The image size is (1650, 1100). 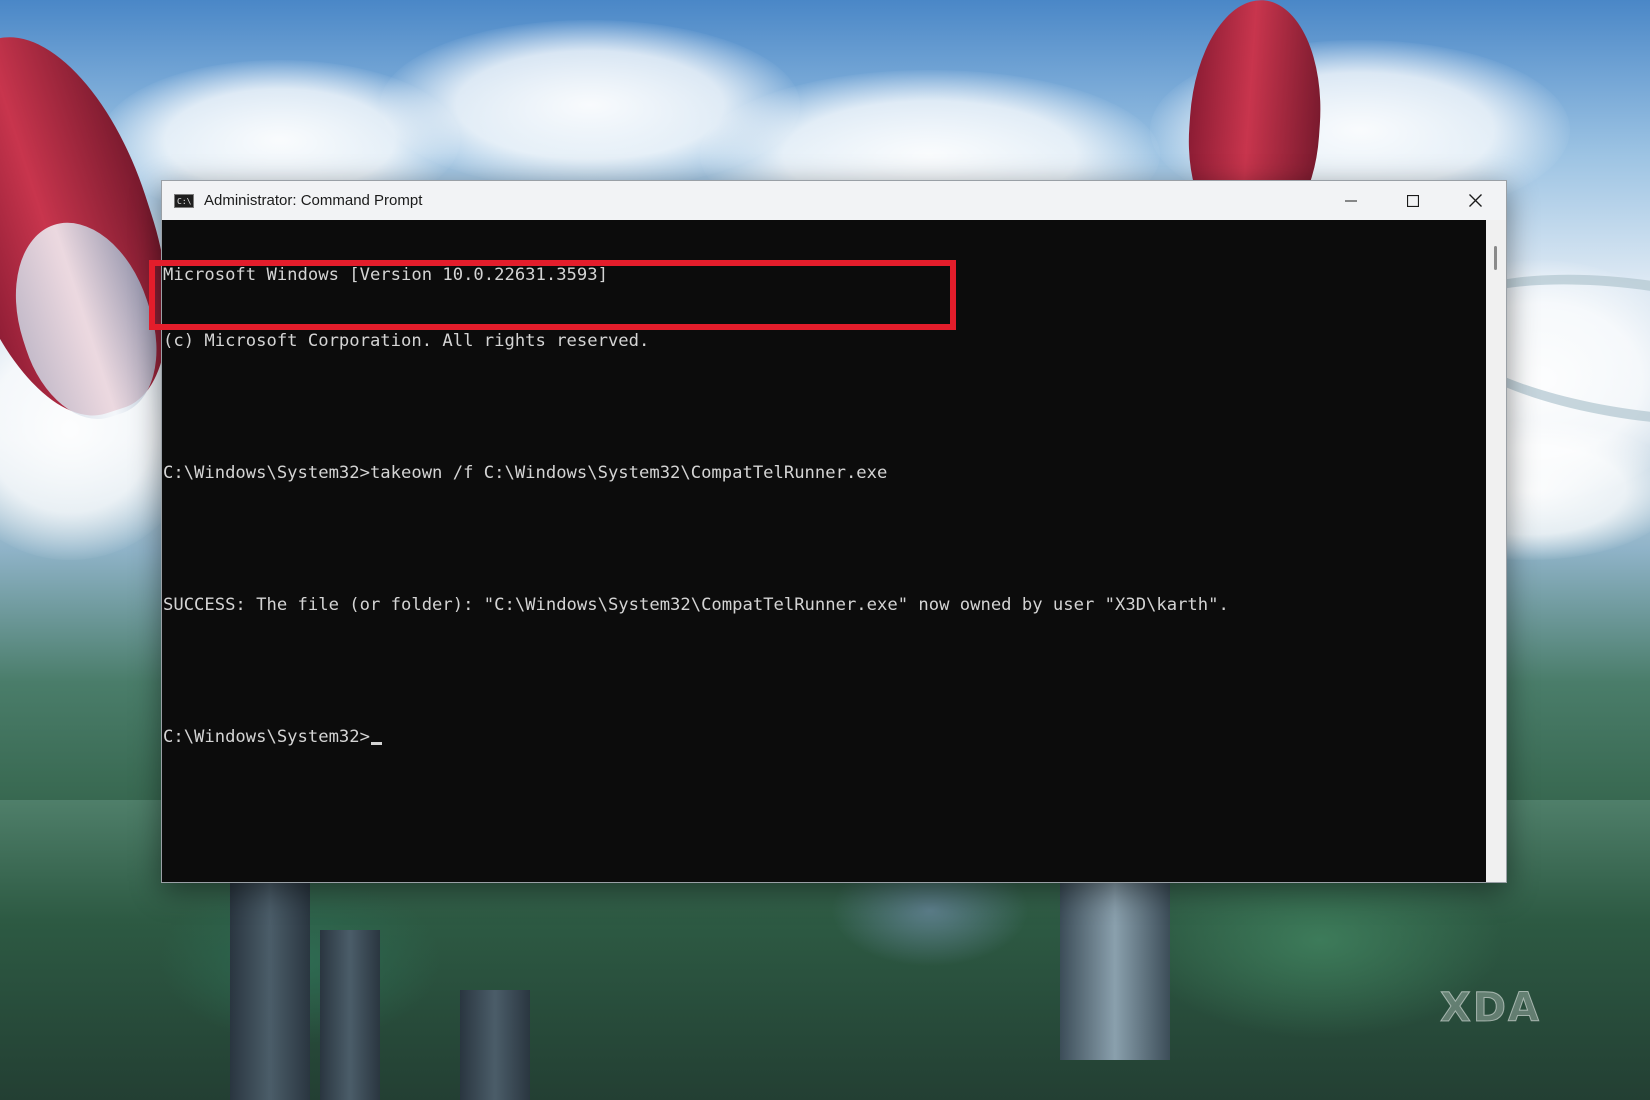 What do you see at coordinates (1496, 551) in the screenshot?
I see `vertical-scrollbar` at bounding box center [1496, 551].